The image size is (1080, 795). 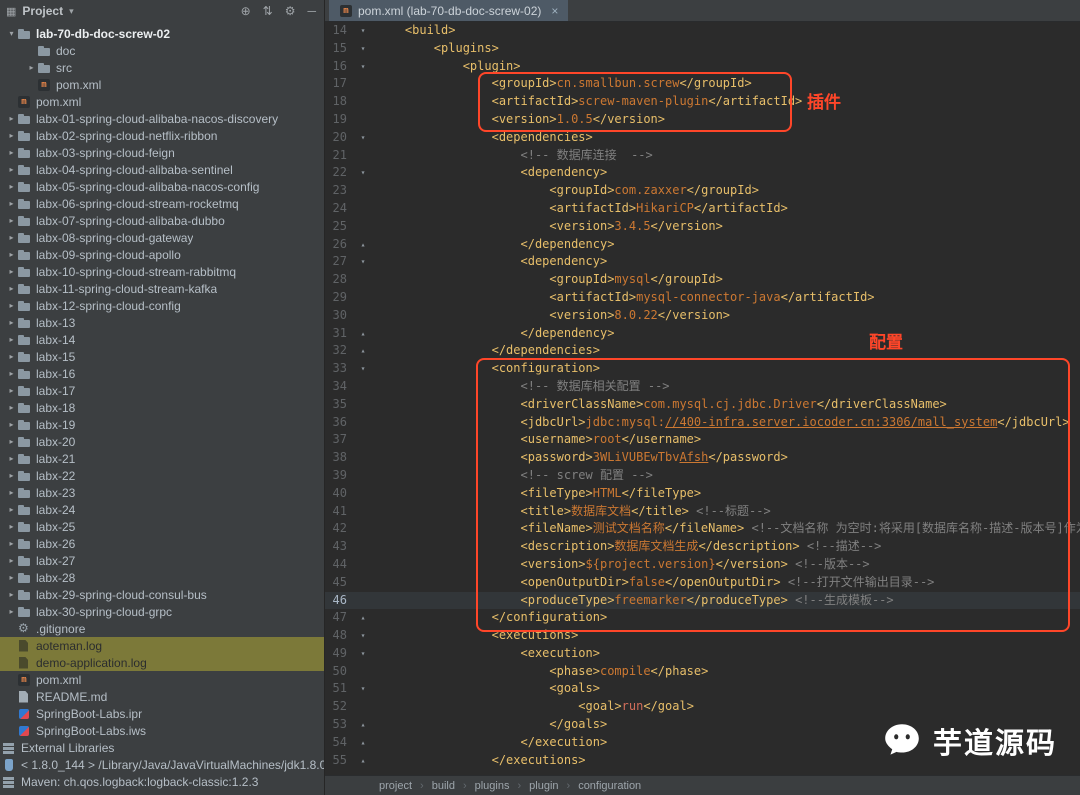 I want to click on code-text: <username>root</username>, so click(x=537, y=440).